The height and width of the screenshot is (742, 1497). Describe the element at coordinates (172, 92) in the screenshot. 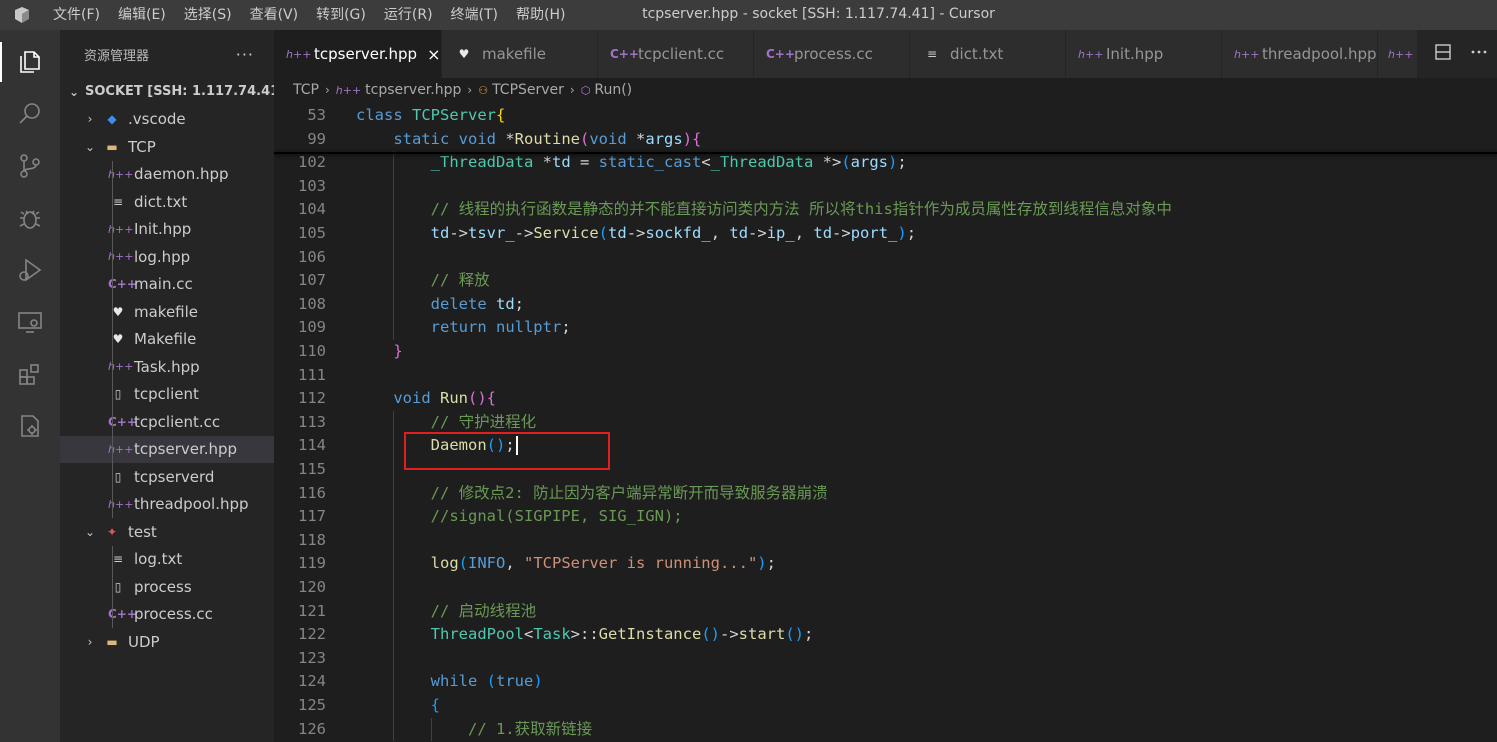

I see `workspace-root: ⌄ SOCKET [SSH: 1.117.74.41]` at that location.